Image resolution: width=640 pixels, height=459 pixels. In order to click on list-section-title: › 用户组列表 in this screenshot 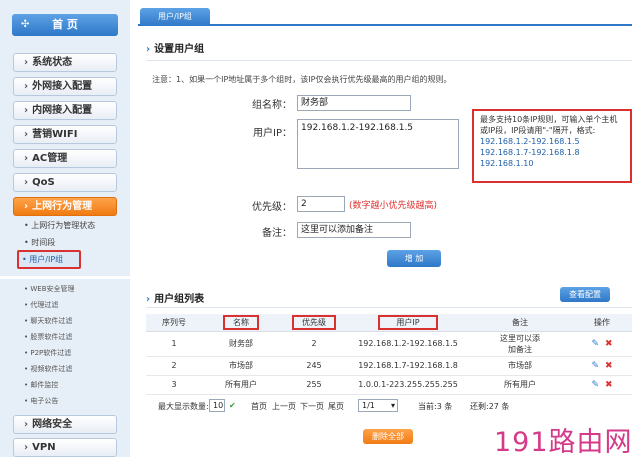, I will do `click(175, 297)`.